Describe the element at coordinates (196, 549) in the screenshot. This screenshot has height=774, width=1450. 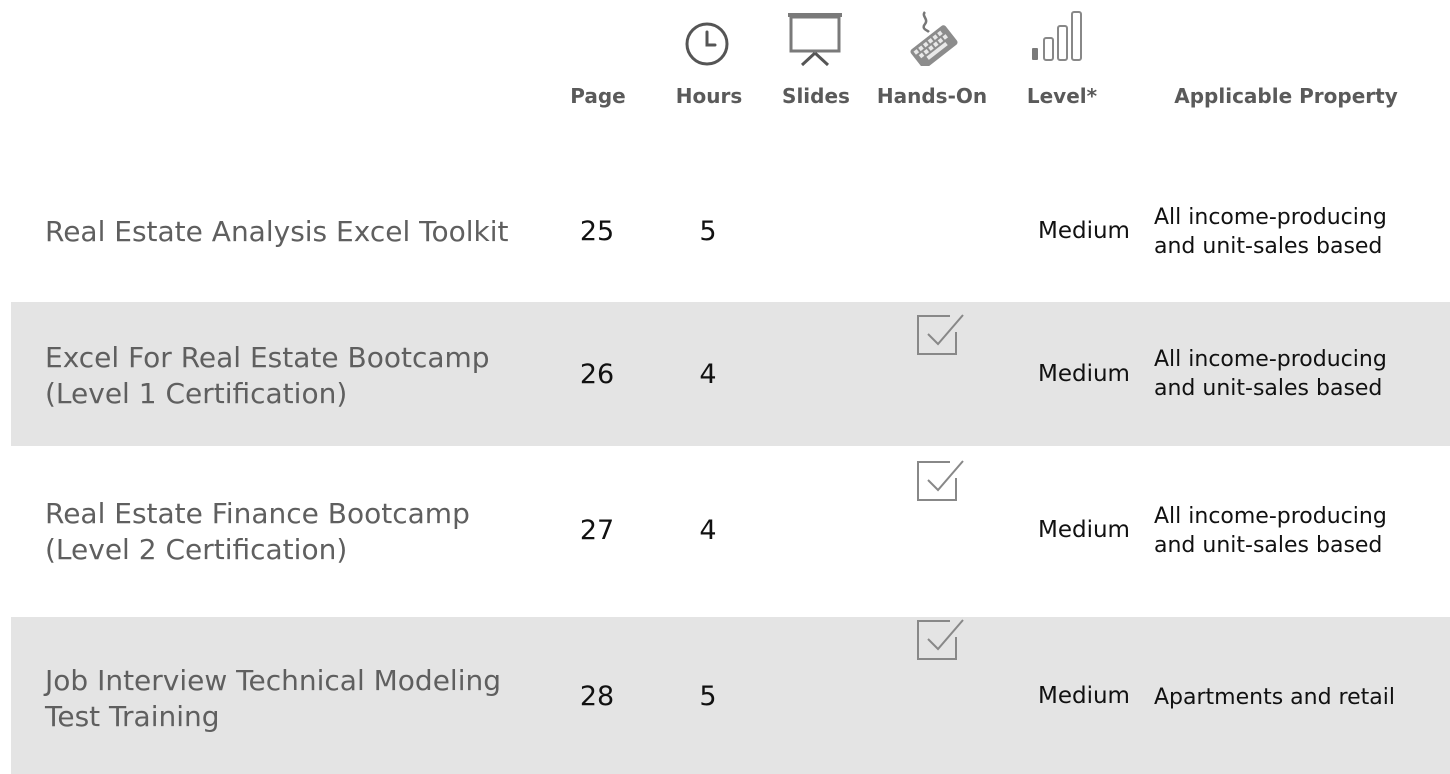
I see `course-title-line: (Level 2 Certification)` at that location.